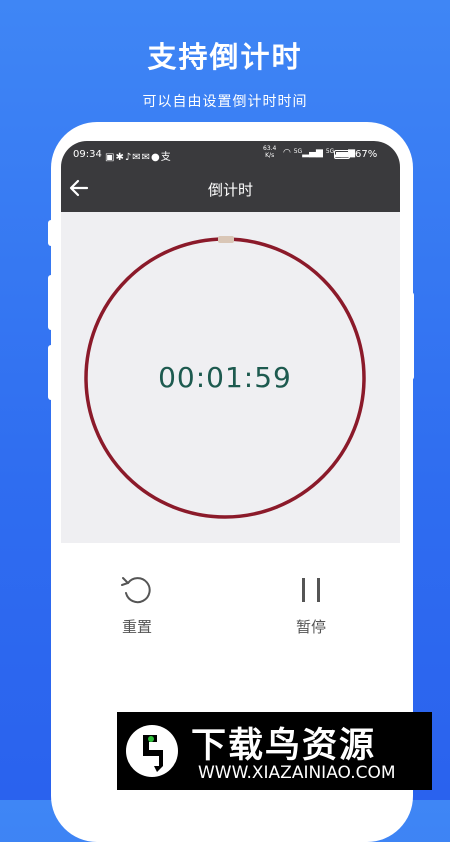  What do you see at coordinates (230, 154) in the screenshot?
I see `status-bar: 09:34 ▣✱♪✉✉●支 63.4 K/s ◠ 5G▂▄▆ 5G▂▄▆ 67%` at bounding box center [230, 154].